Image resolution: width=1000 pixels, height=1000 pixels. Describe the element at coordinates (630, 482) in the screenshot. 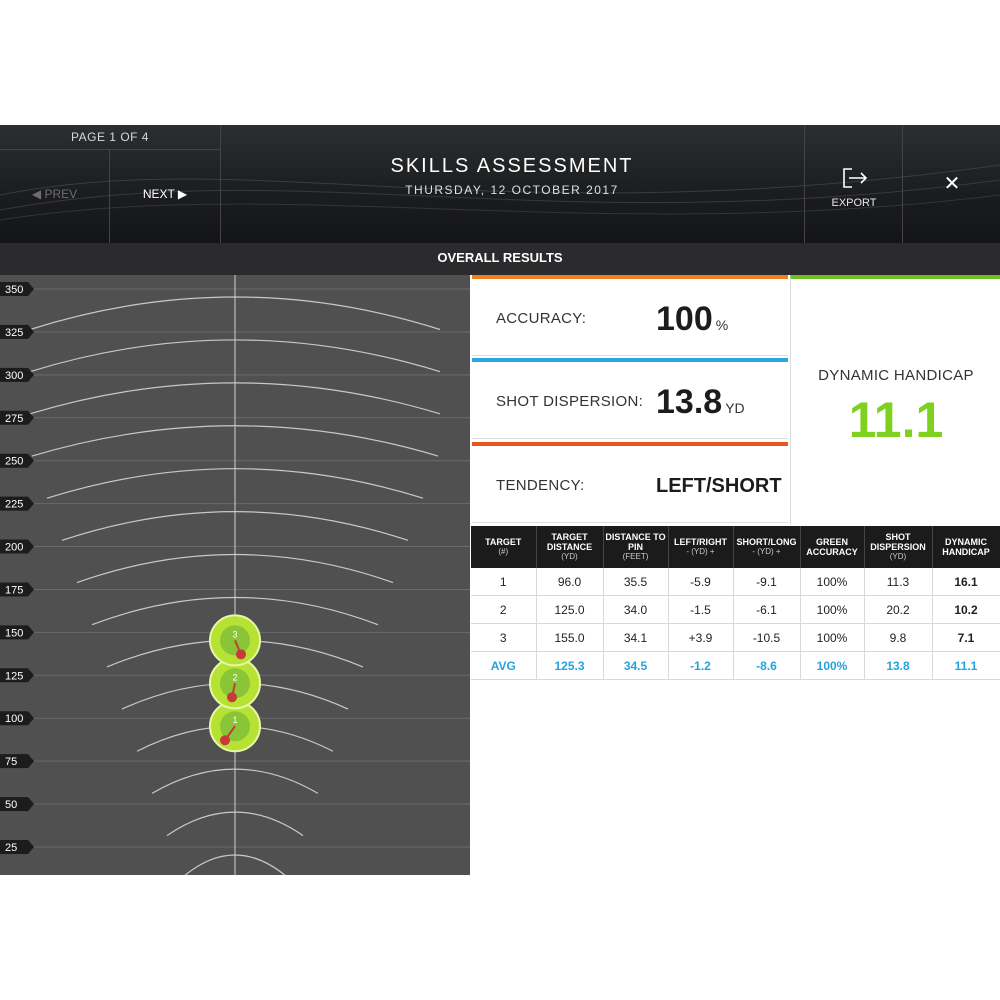

I see `tendency-card: TENDENCY: LEFT/SHORT` at that location.